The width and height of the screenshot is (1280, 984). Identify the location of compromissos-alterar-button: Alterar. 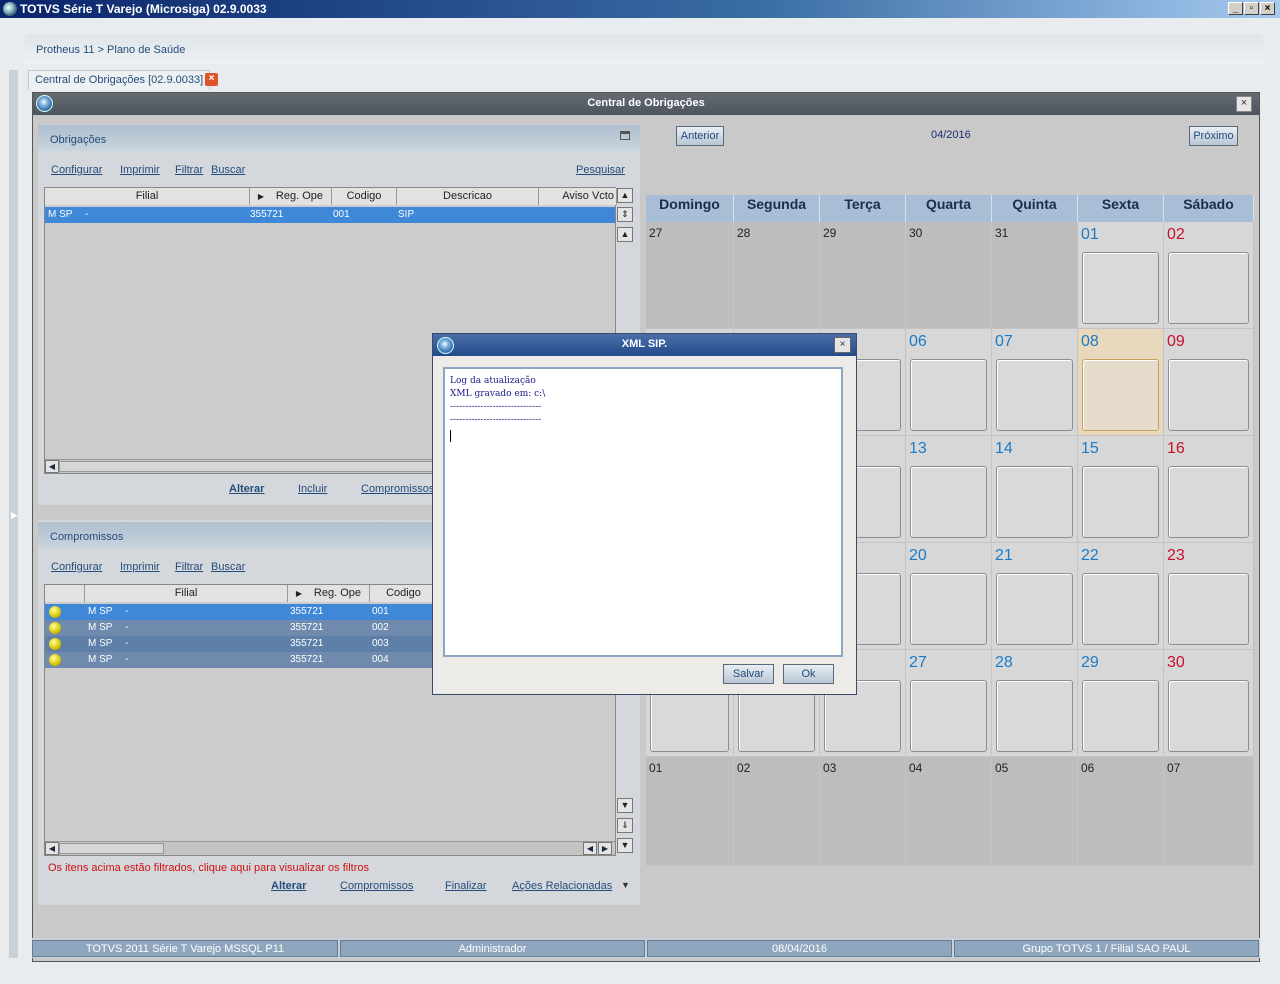
(288, 886).